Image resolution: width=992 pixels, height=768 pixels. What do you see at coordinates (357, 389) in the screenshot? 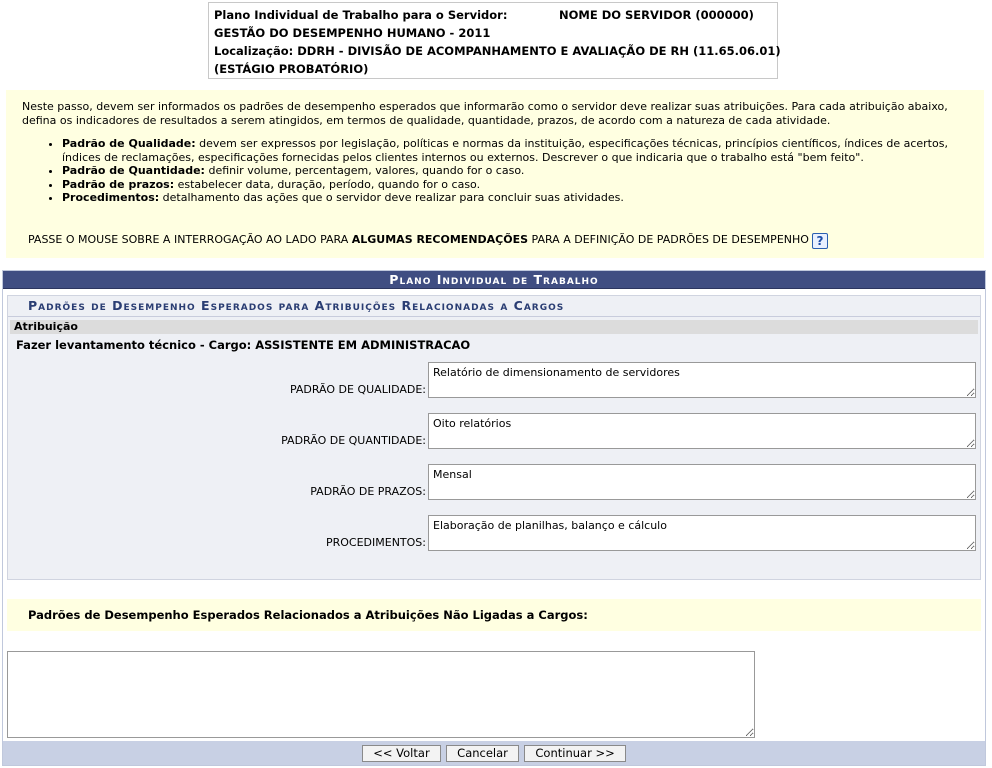
I see `qualidade-label: PADRÃO DE QUALIDADE:` at bounding box center [357, 389].